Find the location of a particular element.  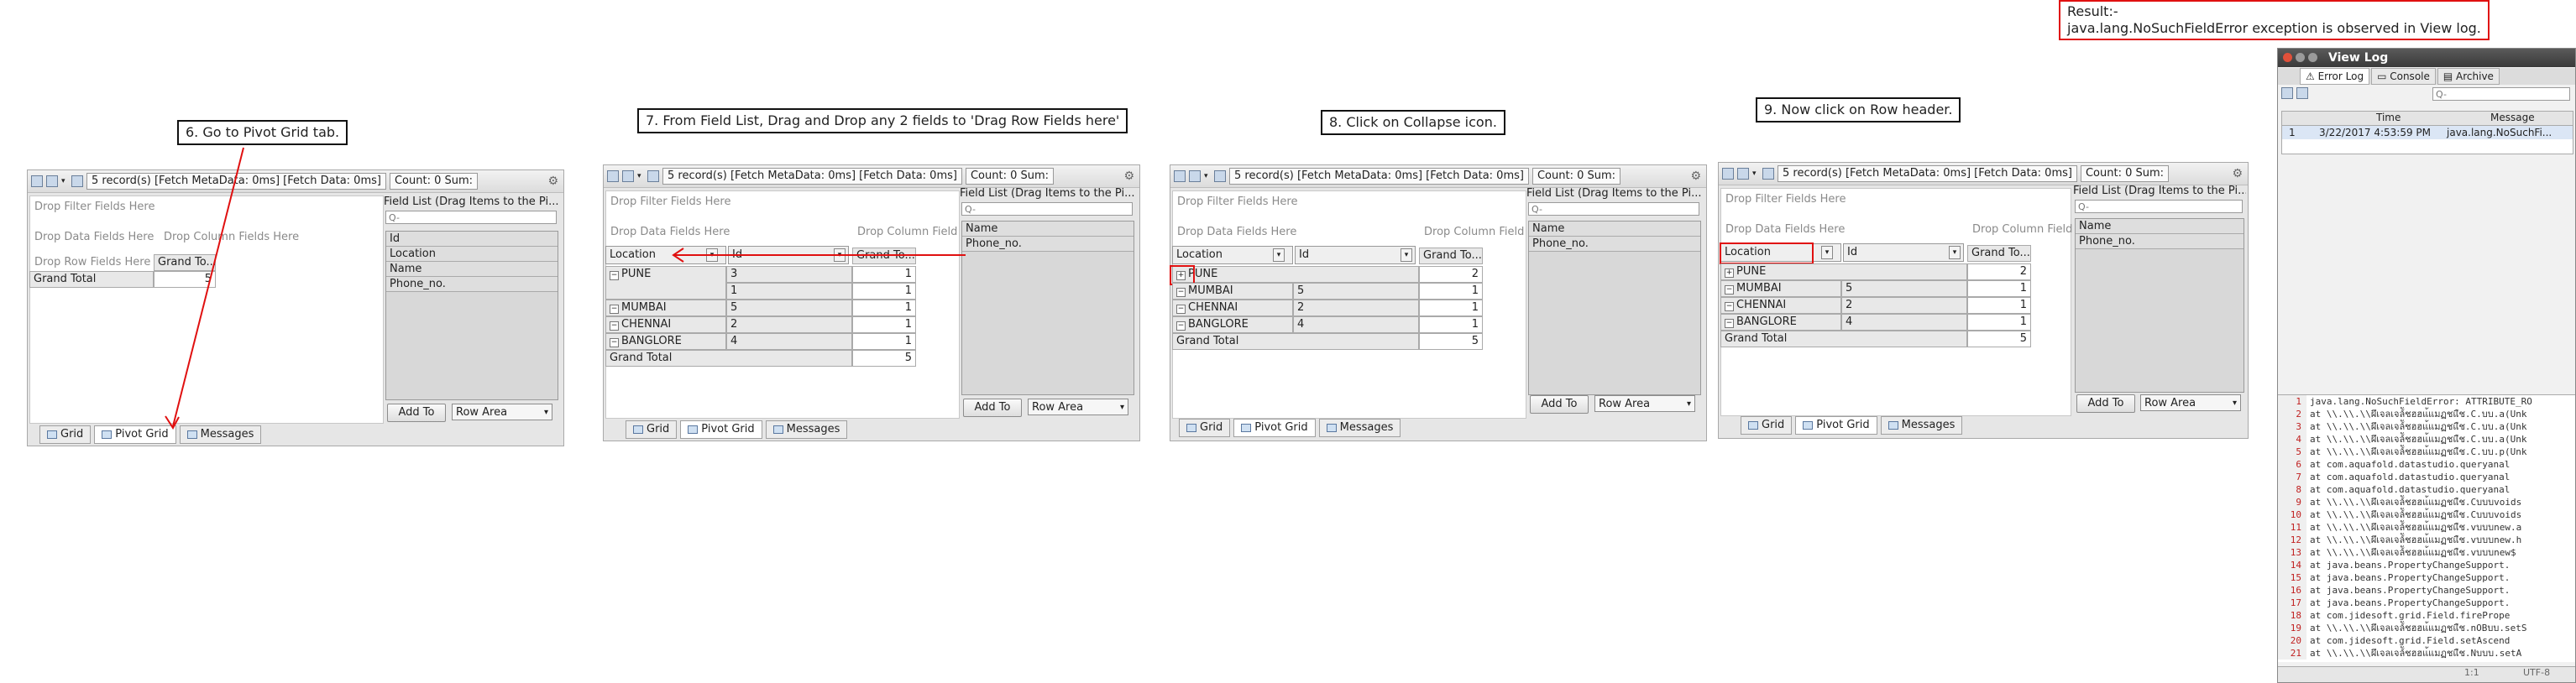

row-location: − PUNE is located at coordinates (665, 283).